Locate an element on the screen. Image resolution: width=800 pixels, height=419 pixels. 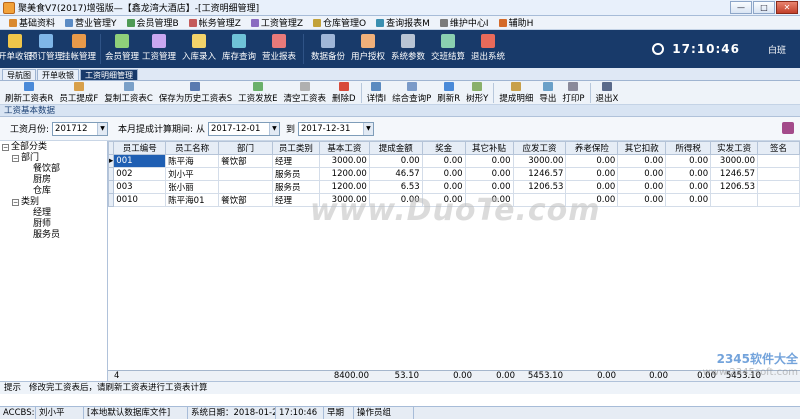
book-icon is located at coordinates (788, 128).